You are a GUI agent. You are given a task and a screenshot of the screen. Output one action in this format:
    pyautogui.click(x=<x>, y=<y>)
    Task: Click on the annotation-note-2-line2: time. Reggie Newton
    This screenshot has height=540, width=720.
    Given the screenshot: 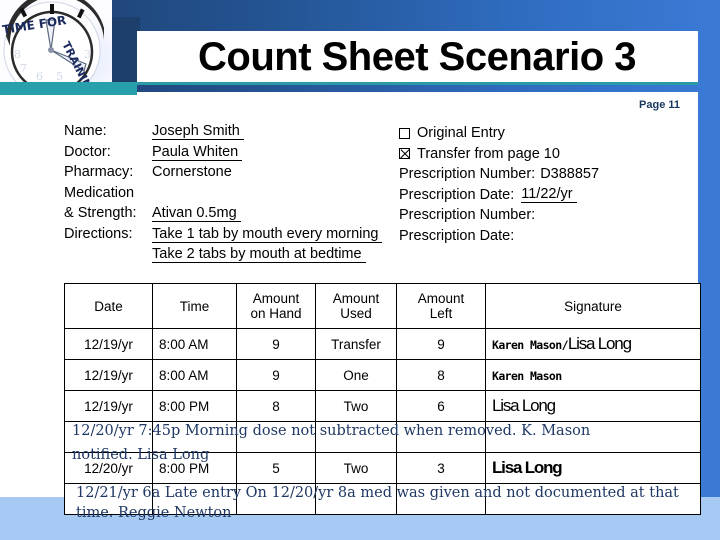 What is the action you would take?
    pyautogui.click(x=154, y=513)
    